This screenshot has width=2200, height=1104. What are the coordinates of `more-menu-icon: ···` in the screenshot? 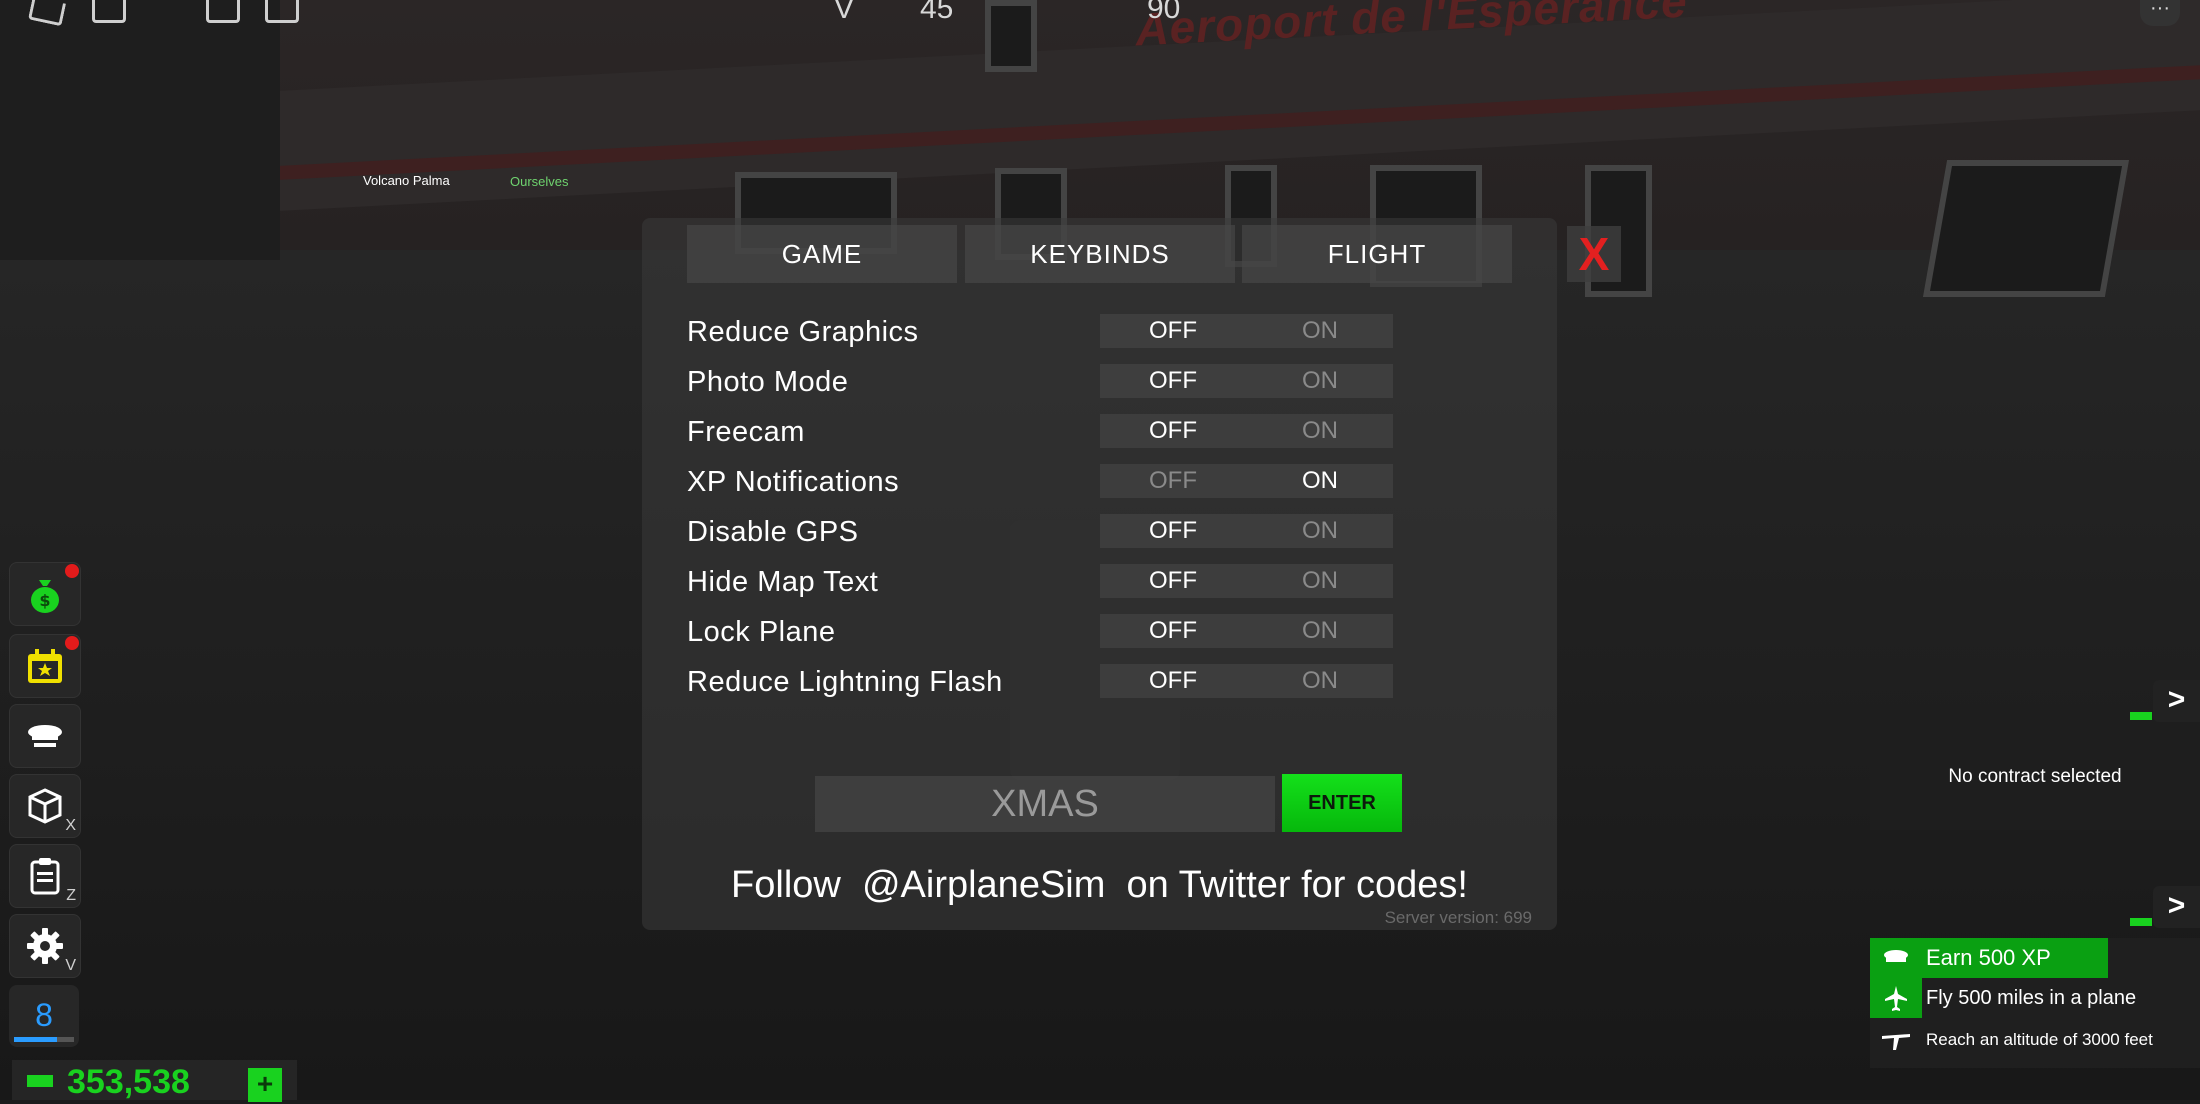 It's located at (2160, 13).